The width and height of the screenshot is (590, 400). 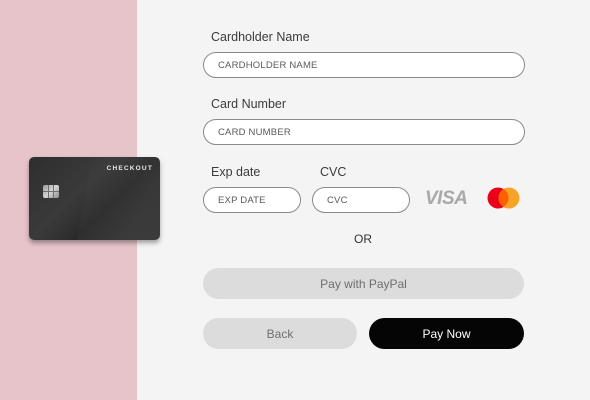 What do you see at coordinates (503, 198) in the screenshot?
I see `mastercard-icon` at bounding box center [503, 198].